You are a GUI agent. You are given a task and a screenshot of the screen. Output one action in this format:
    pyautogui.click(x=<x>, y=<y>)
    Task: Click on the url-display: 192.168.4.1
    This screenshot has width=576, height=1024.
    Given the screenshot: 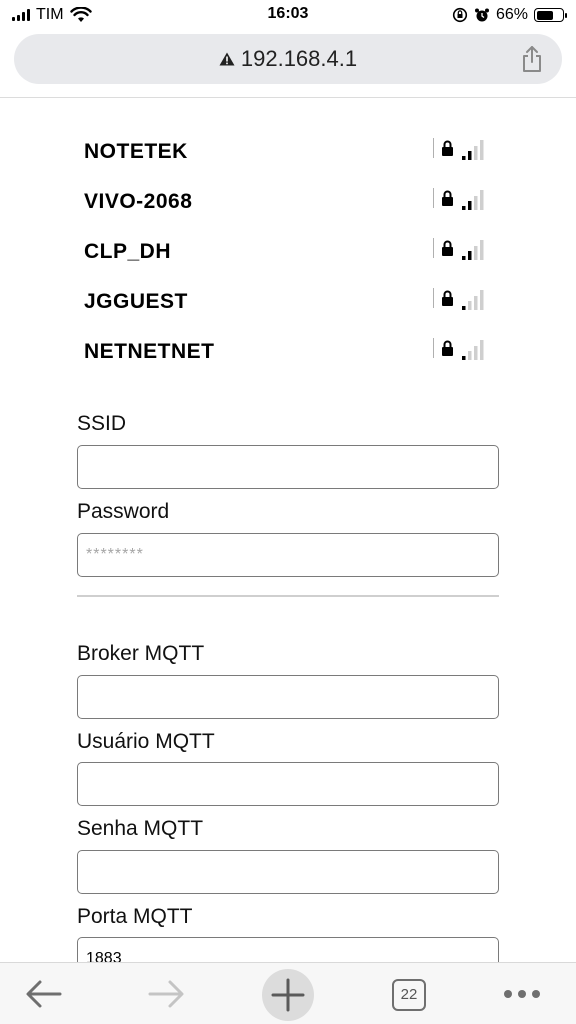 What is the action you would take?
    pyautogui.click(x=288, y=59)
    